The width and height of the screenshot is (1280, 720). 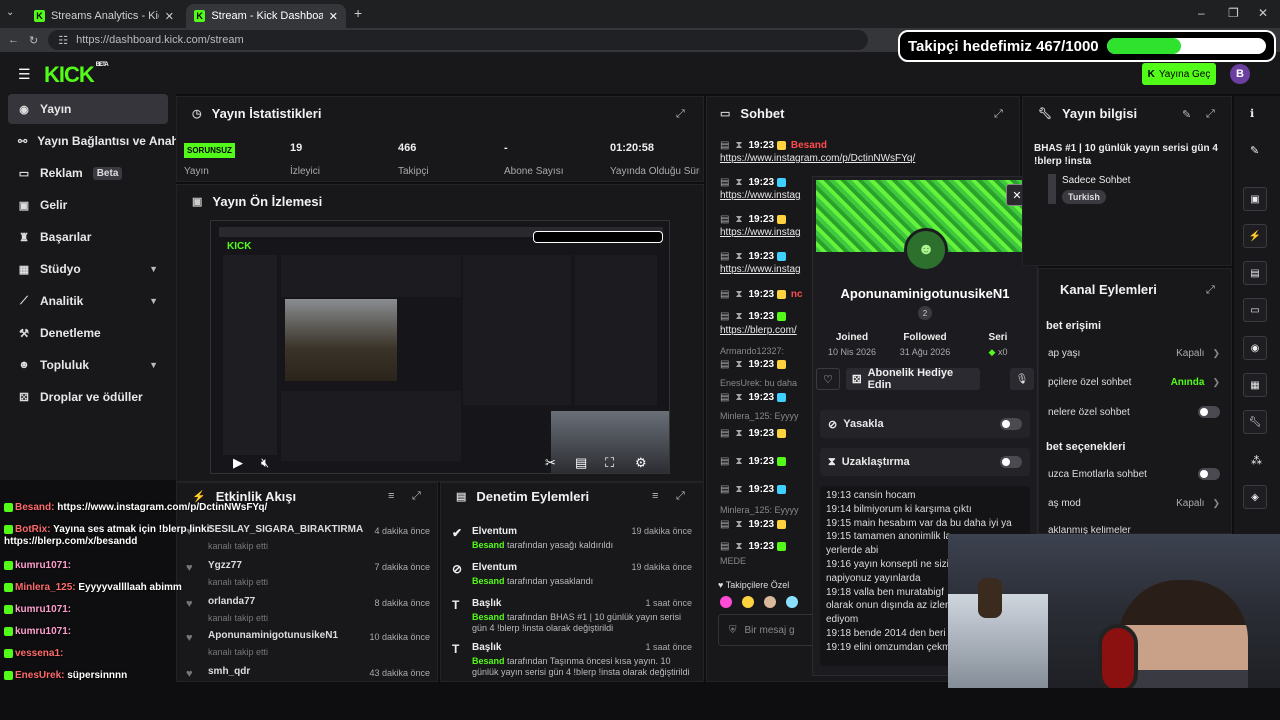 What do you see at coordinates (1209, 474) in the screenshot?
I see `emote-only-toggle` at bounding box center [1209, 474].